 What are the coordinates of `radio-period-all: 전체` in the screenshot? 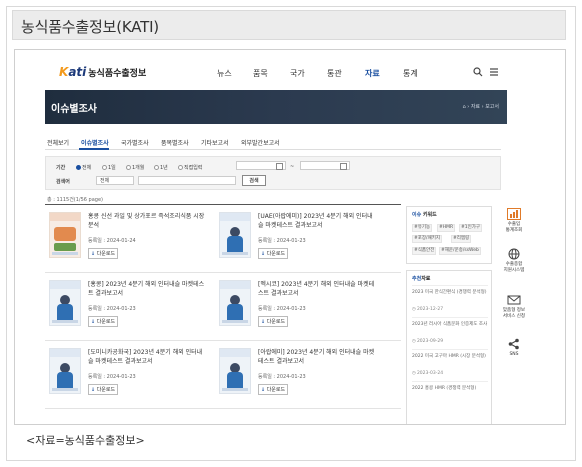 It's located at (83, 167).